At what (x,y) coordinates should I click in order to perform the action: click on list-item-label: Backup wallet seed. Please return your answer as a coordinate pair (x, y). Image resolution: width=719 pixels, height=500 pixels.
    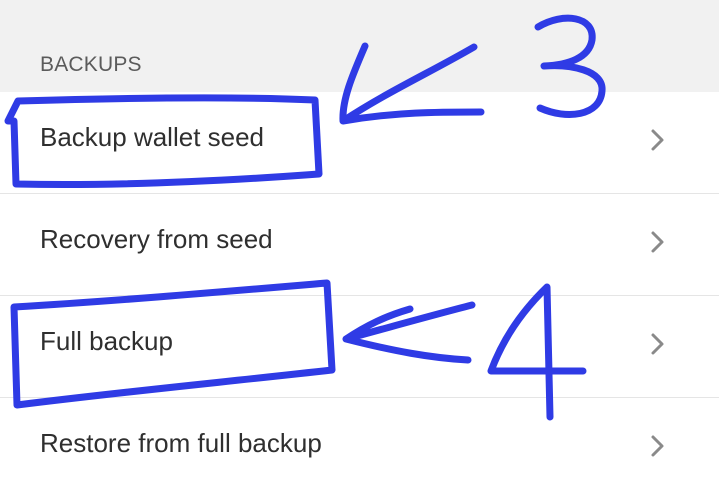
    Looking at the image, I should click on (152, 137).